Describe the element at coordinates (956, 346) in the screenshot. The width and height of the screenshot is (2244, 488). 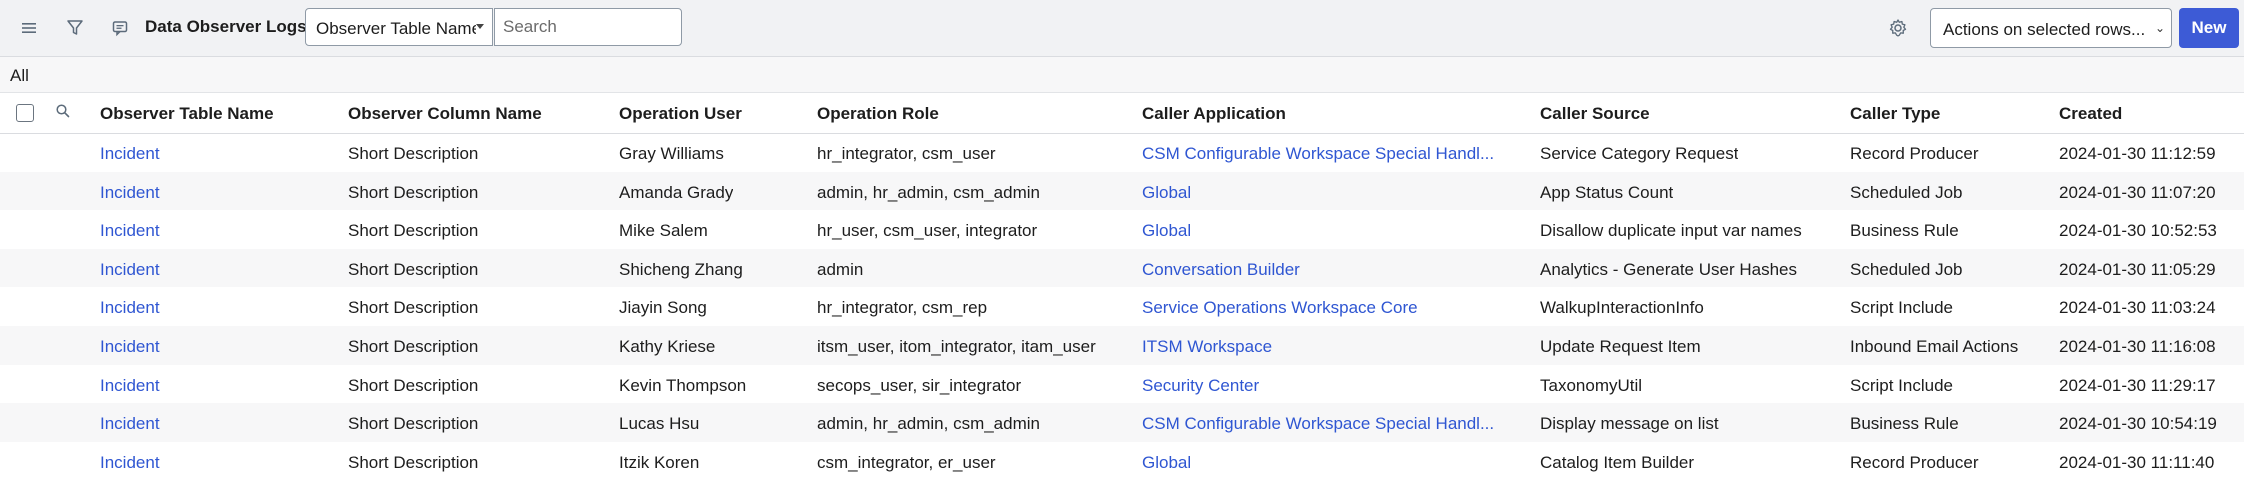
I see `cell-operation-role: itsm_user, itom_integrator, itam_user` at that location.